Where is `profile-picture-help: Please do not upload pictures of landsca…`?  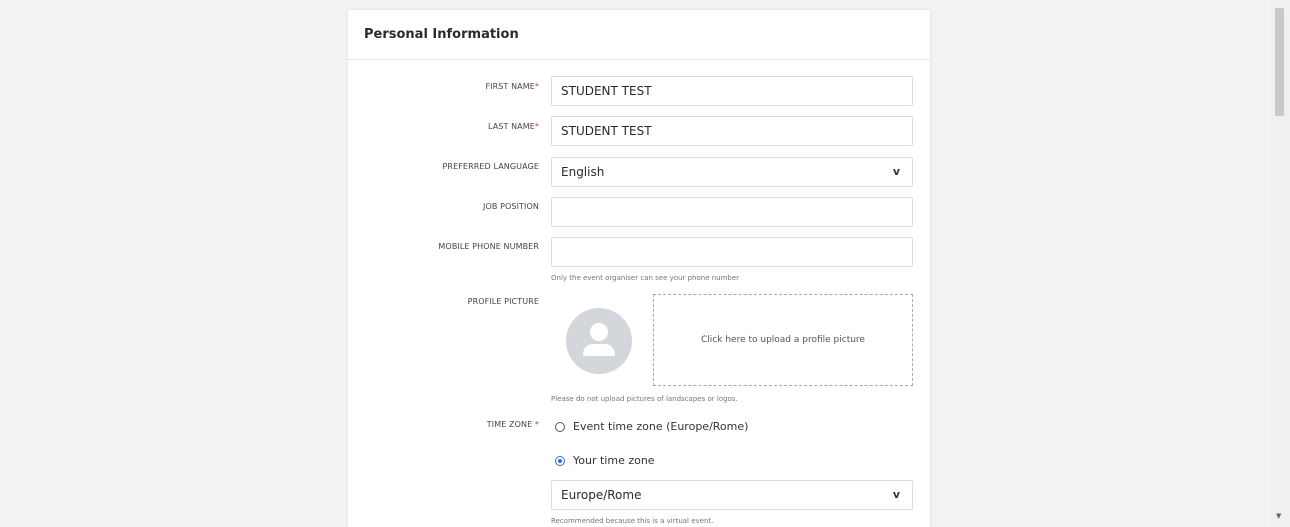
profile-picture-help: Please do not upload pictures of landsca… is located at coordinates (644, 399).